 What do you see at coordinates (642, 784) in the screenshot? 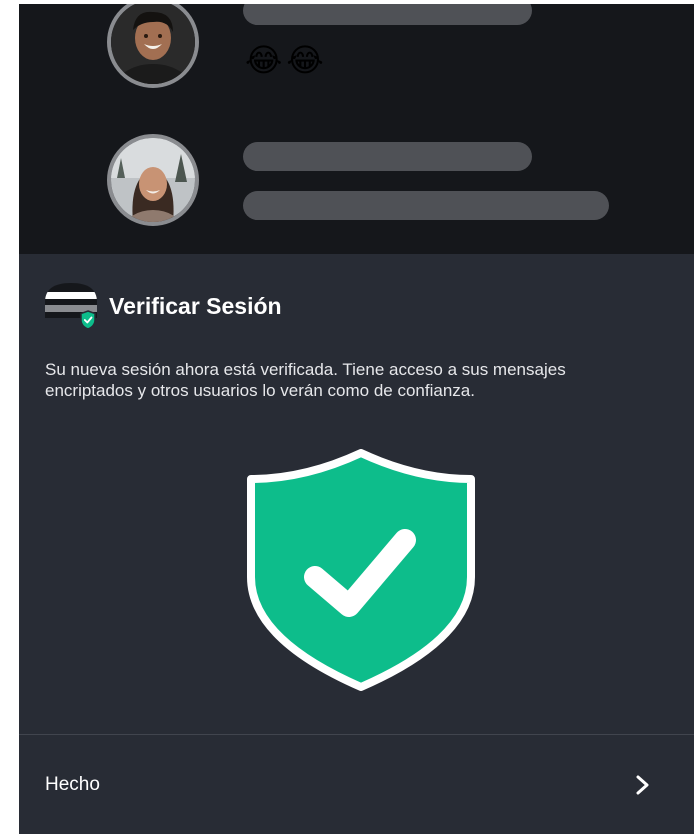
I see `chevron-right-icon` at bounding box center [642, 784].